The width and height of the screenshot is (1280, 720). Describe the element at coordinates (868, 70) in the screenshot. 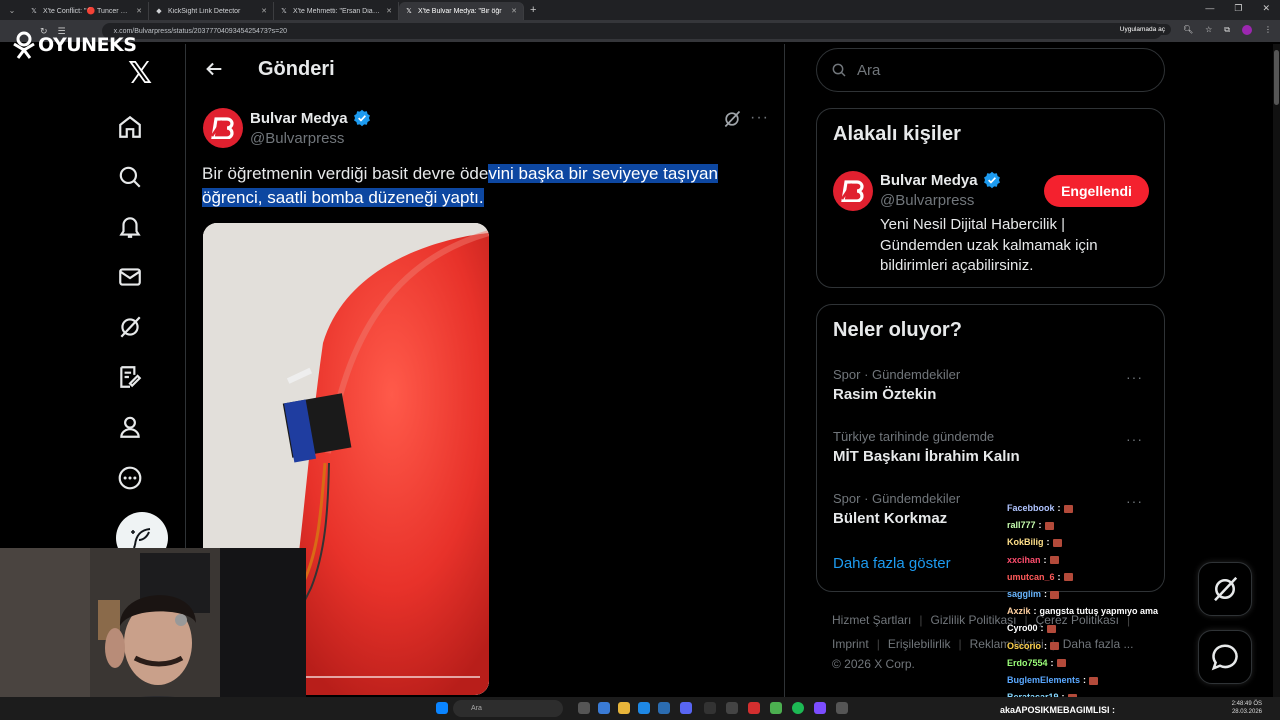

I see `search-input: Ara` at that location.